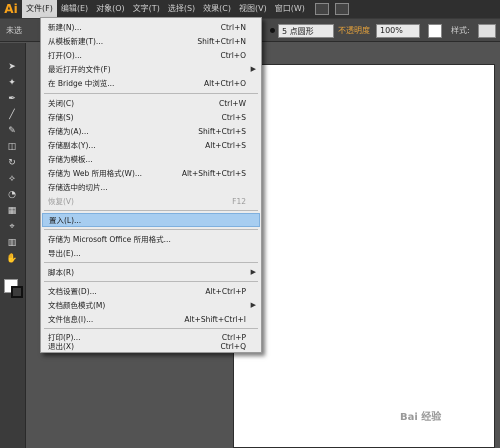  I want to click on mesh-tool-icon: ▦, so click(12, 211).